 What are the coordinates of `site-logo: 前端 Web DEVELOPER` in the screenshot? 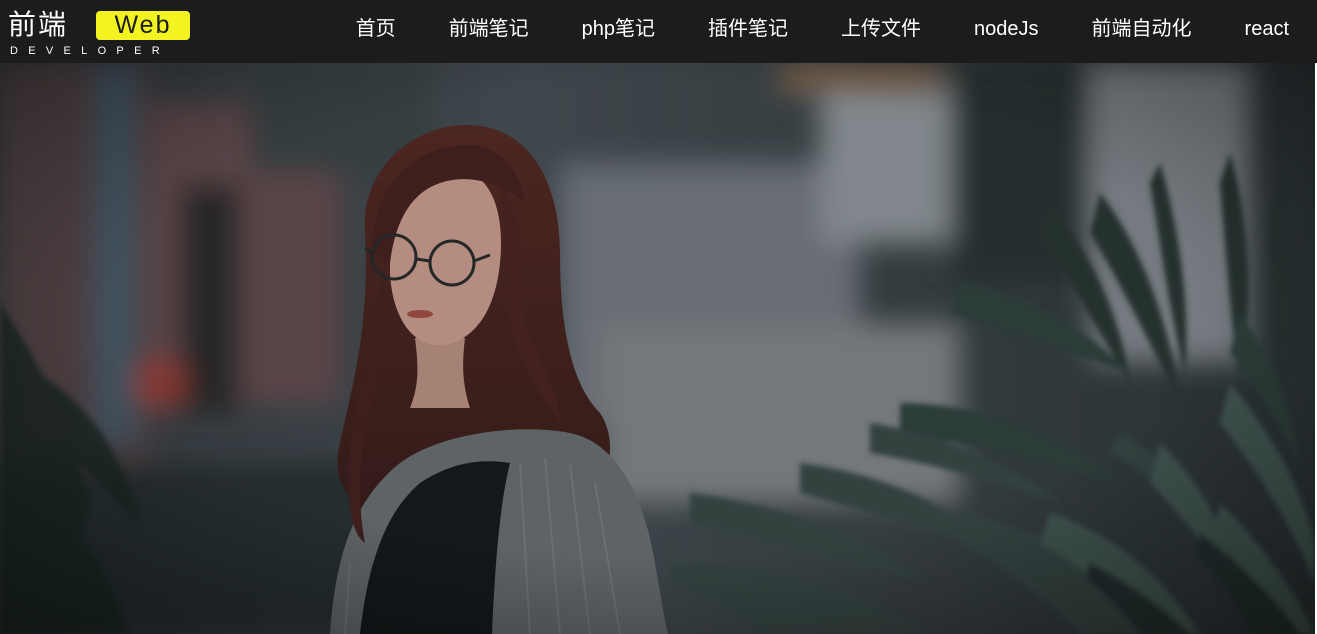 It's located at (103, 34).